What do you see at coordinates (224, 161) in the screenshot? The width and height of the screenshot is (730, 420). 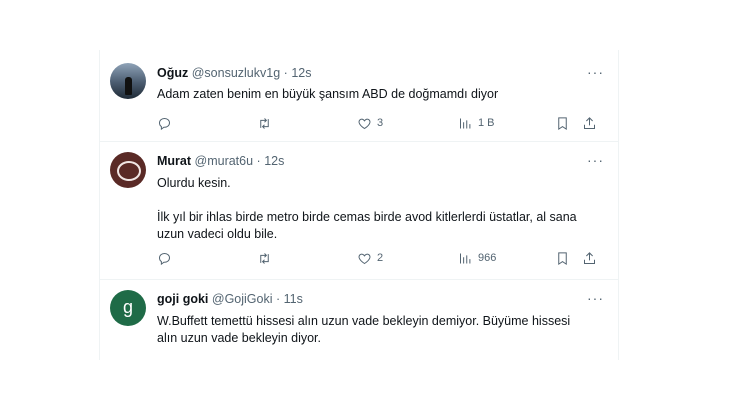 I see `author-handle: @murat6u` at bounding box center [224, 161].